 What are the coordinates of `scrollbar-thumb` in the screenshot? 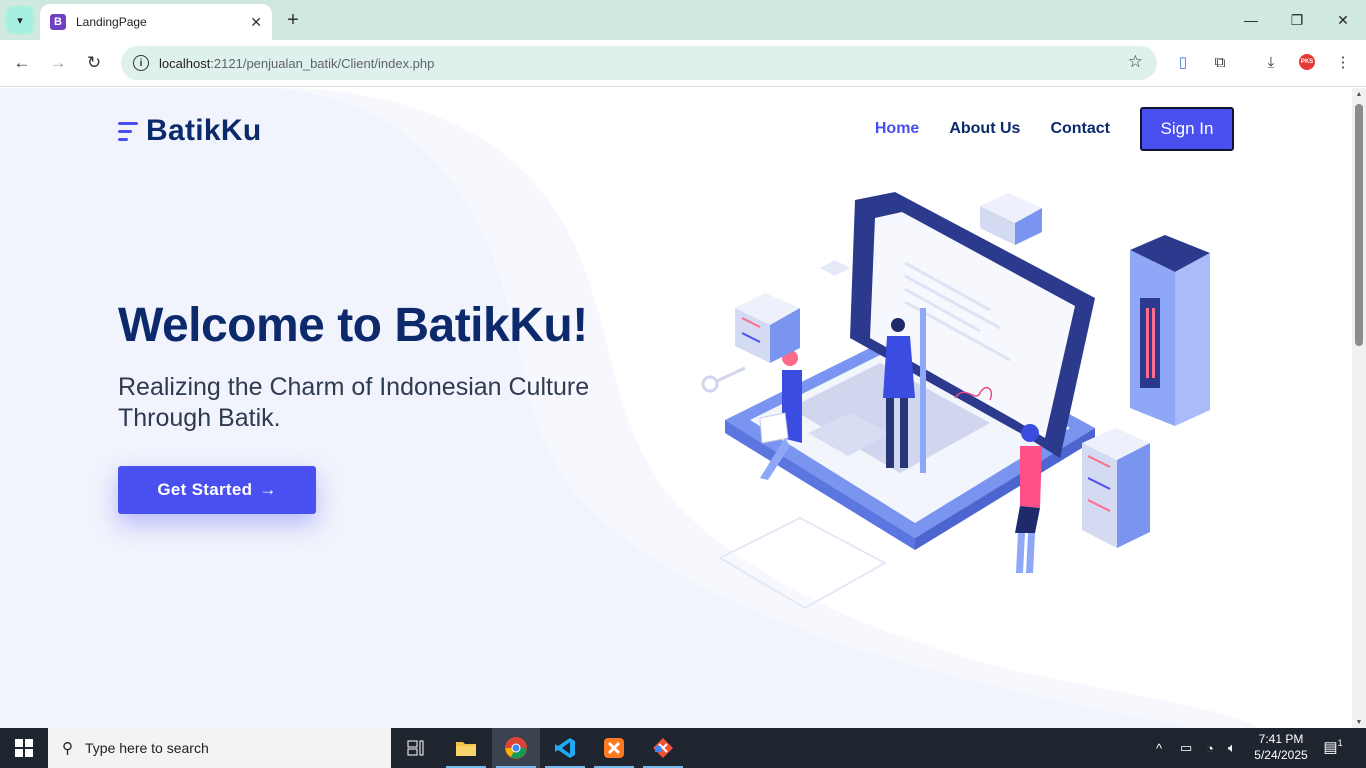 It's located at (1359, 225).